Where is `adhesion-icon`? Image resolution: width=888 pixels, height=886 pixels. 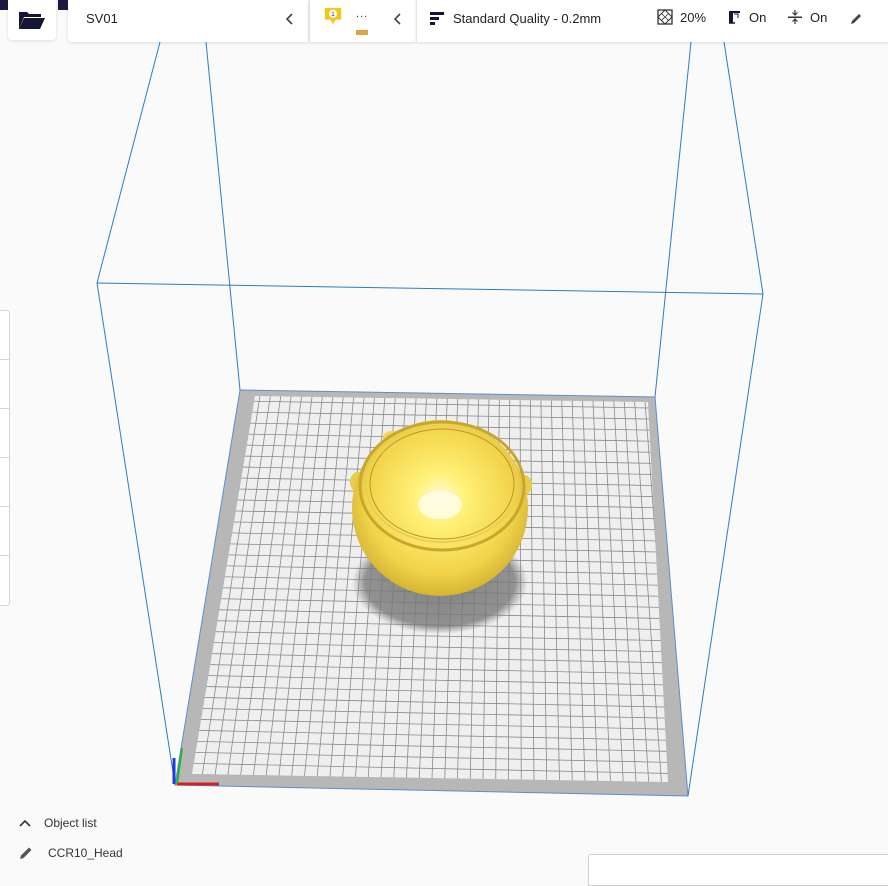 adhesion-icon is located at coordinates (795, 17).